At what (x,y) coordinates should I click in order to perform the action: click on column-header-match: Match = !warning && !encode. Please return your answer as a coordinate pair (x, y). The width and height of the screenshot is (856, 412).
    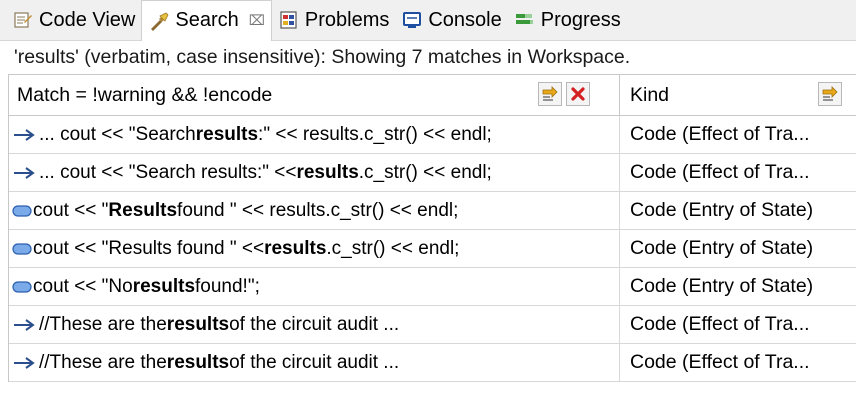
    Looking at the image, I should click on (314, 95).